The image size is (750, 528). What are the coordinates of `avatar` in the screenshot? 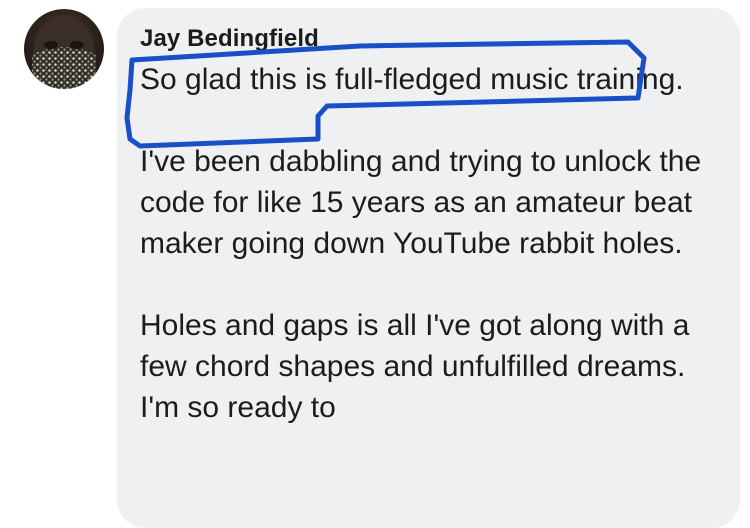 It's located at (64, 49).